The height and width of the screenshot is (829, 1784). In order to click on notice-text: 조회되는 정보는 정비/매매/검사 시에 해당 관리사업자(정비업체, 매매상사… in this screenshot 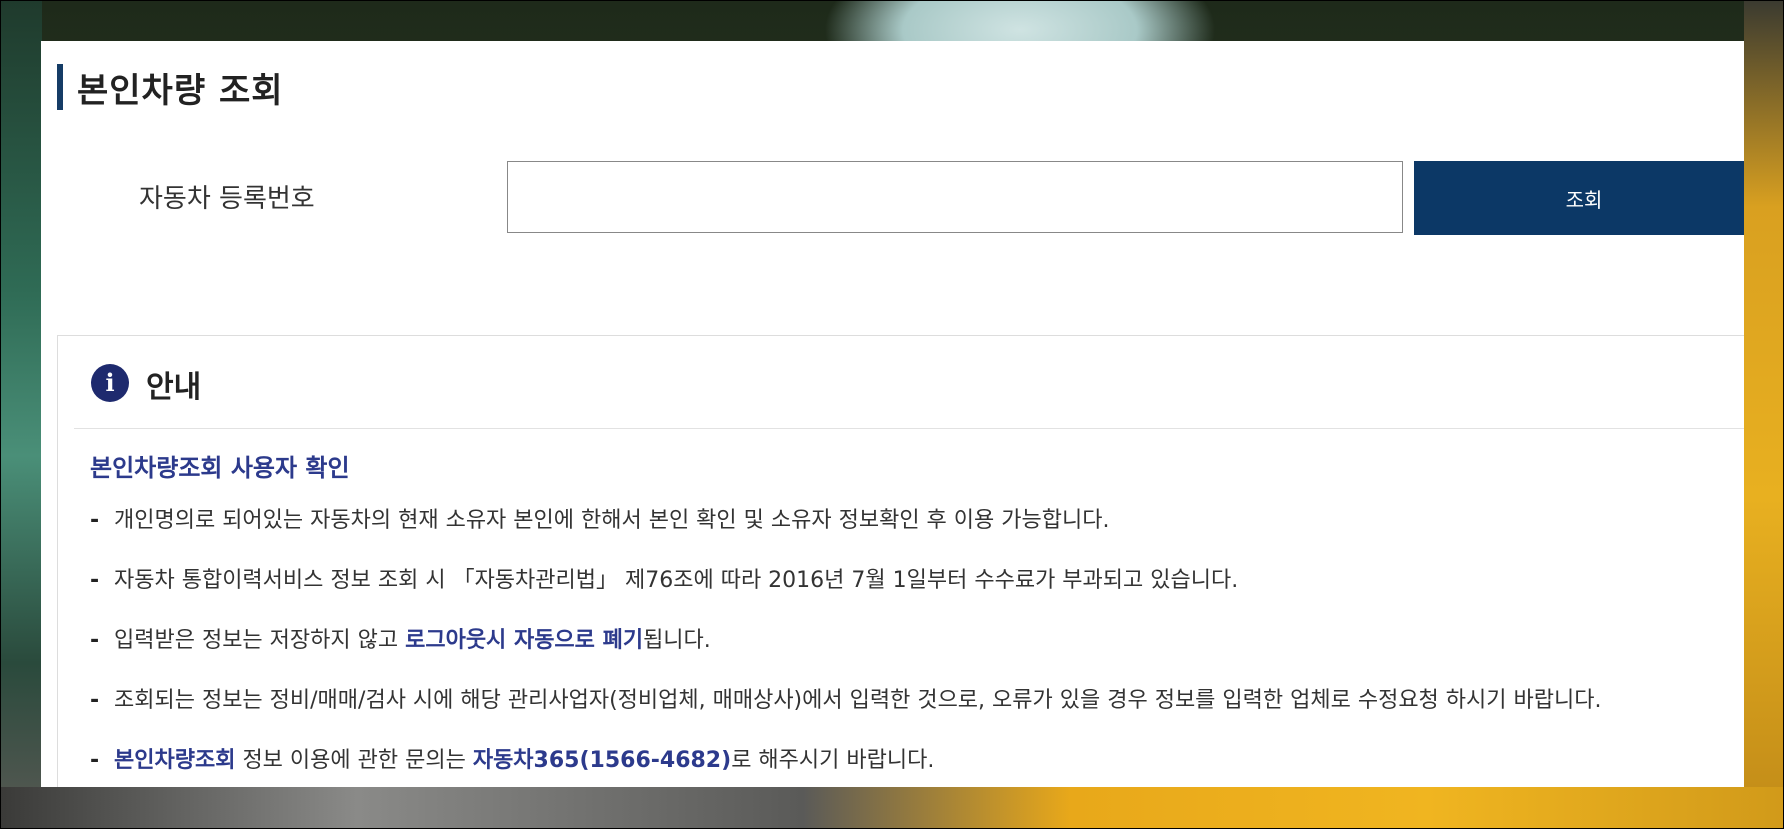, I will do `click(858, 700)`.